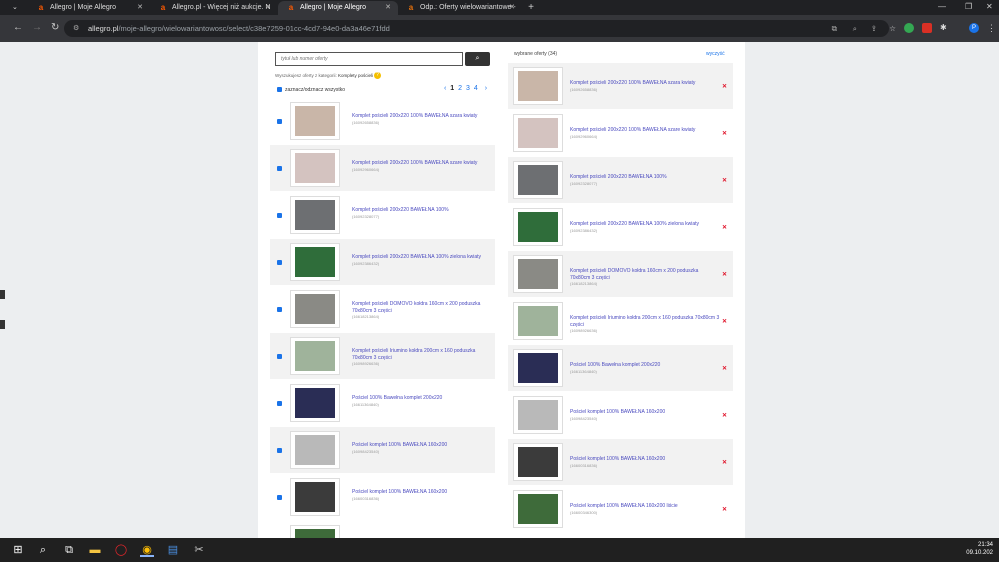 The image size is (999, 562). Describe the element at coordinates (43, 550) in the screenshot. I see `search-icon: ⌕` at that location.